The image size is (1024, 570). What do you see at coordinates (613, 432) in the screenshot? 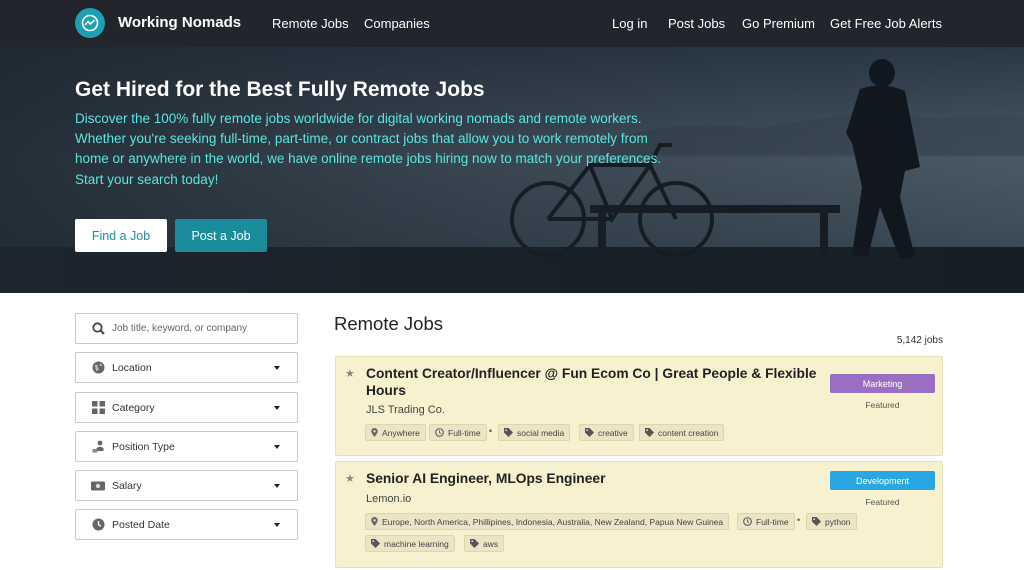
I see `skill-tag-text: creative` at bounding box center [613, 432].